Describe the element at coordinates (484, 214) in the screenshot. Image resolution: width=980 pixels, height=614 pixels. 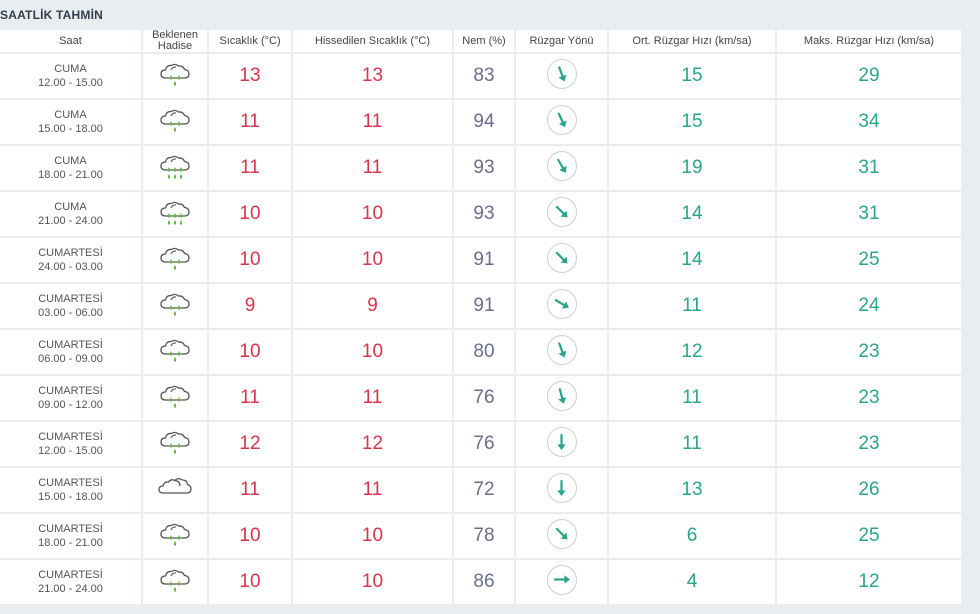
I see `humidity-cell: 93` at that location.